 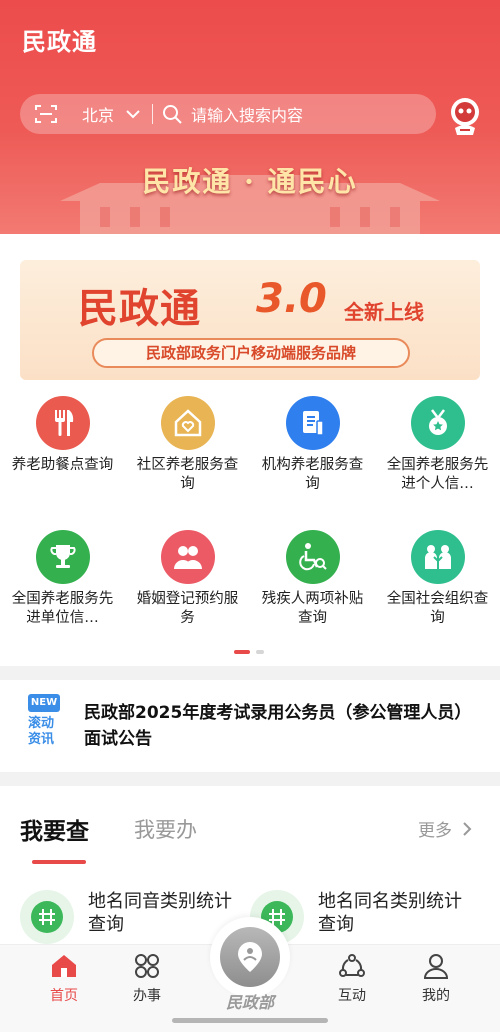 I want to click on user-icon, so click(x=436, y=966).